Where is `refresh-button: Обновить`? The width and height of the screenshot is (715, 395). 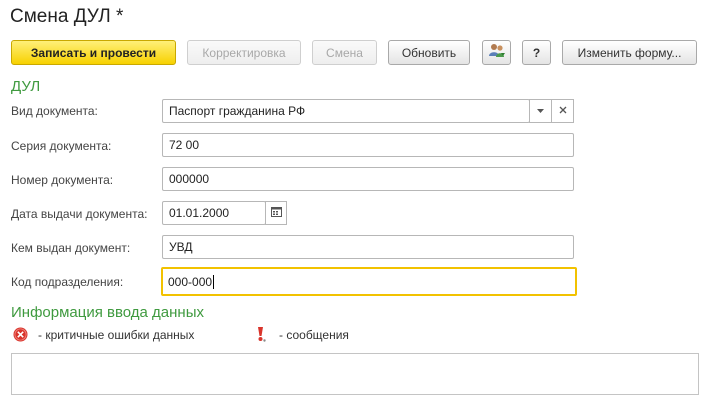 refresh-button: Обновить is located at coordinates (429, 52).